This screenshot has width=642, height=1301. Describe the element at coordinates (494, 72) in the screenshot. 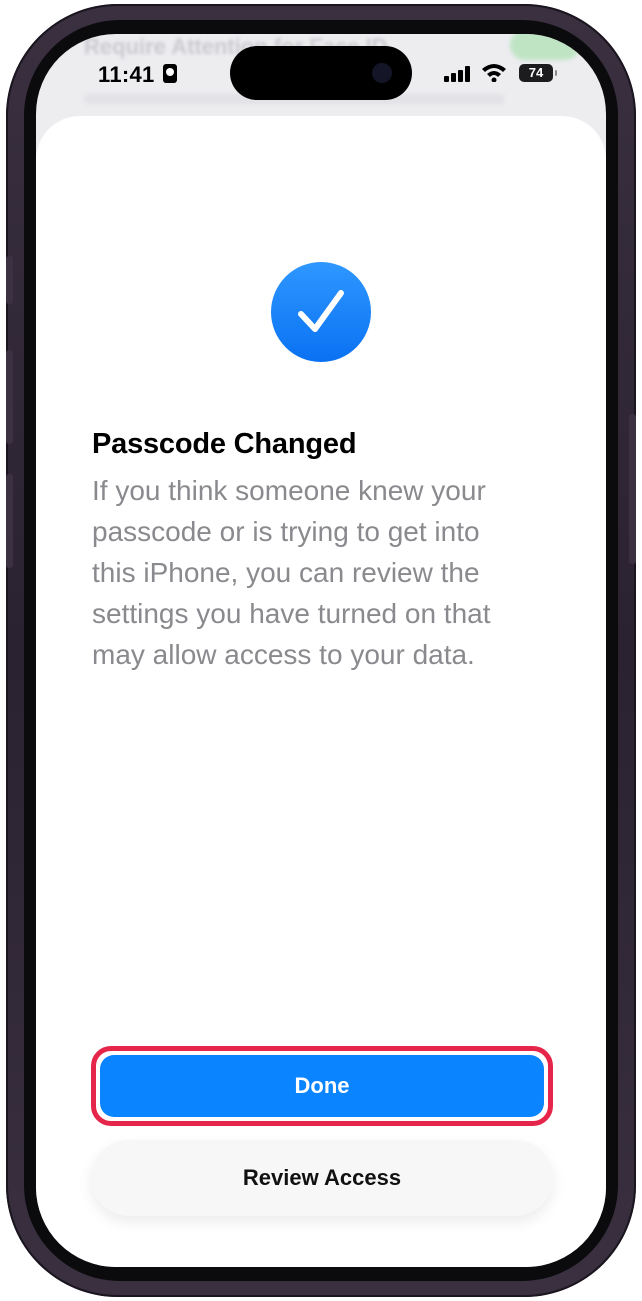

I see `wifi-icon` at that location.